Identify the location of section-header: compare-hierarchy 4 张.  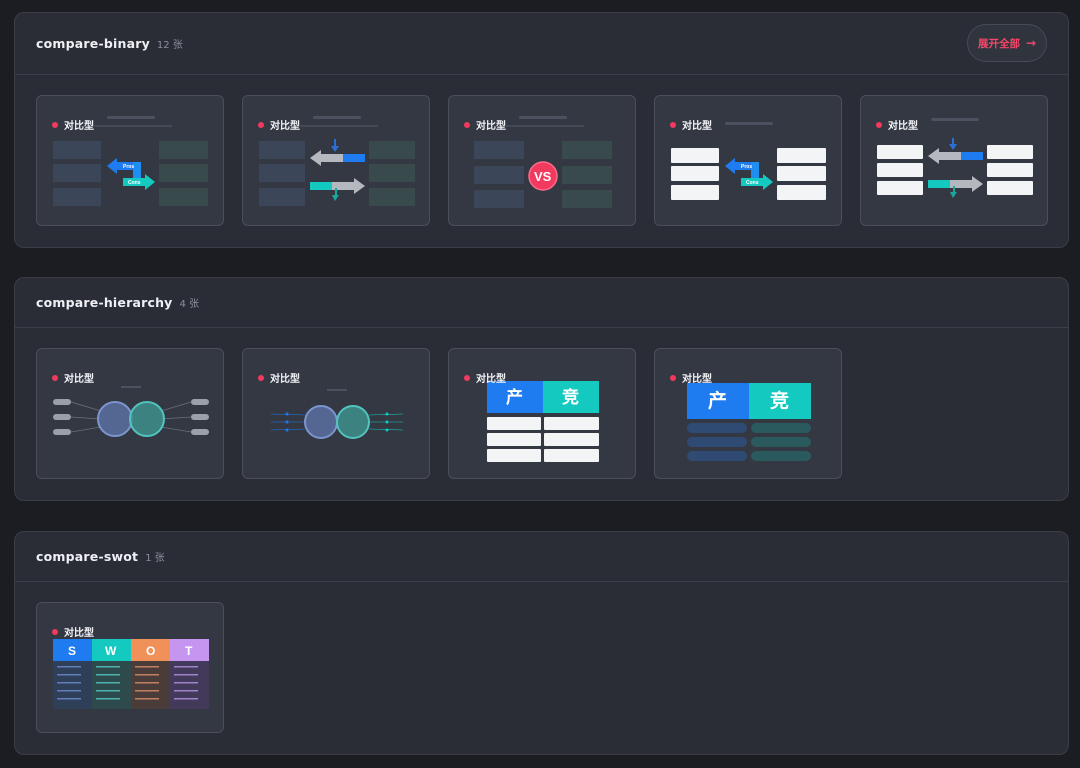
(541, 303).